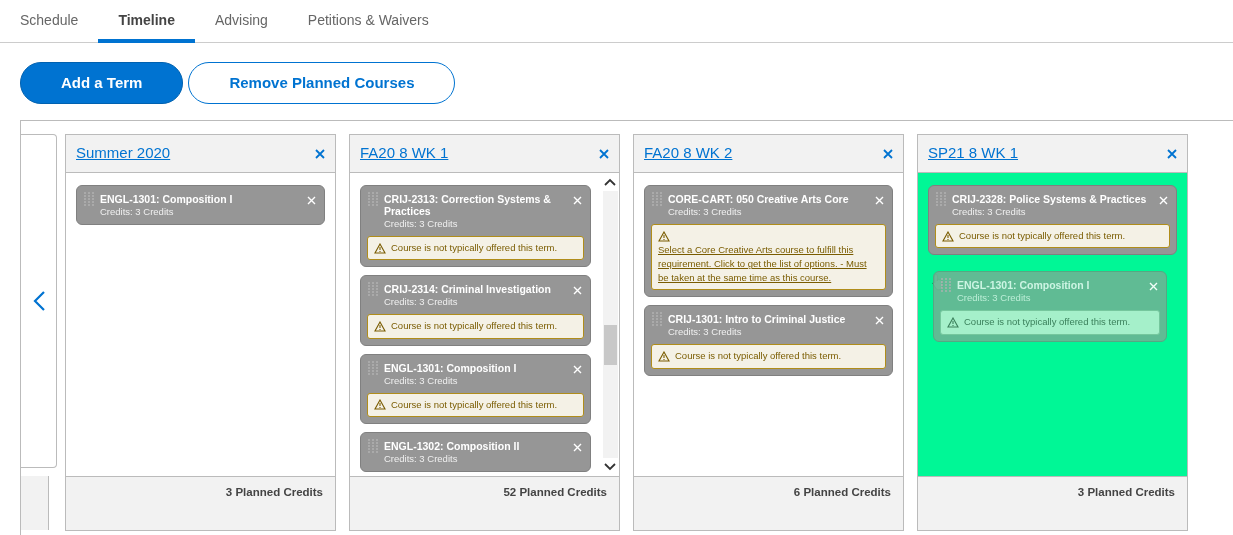  Describe the element at coordinates (939, 282) in the screenshot. I see `hand-cursor-icon` at that location.